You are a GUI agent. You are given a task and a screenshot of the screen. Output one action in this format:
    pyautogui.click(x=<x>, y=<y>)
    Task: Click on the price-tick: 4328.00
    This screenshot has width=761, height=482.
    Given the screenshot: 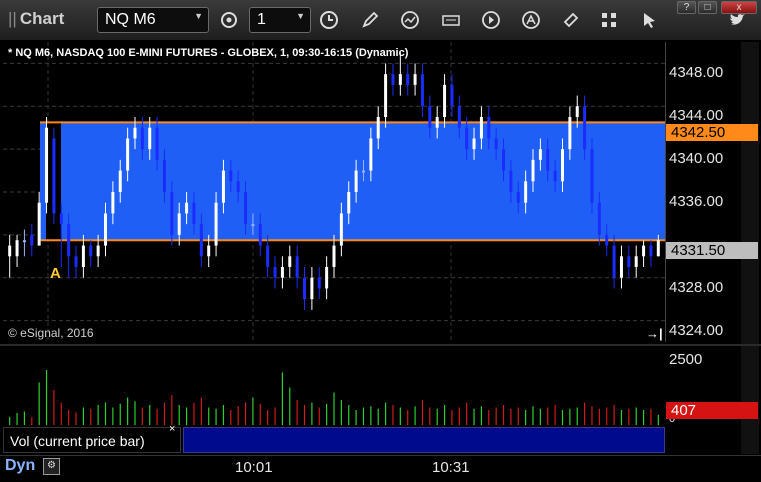 What is the action you would take?
    pyautogui.click(x=696, y=287)
    